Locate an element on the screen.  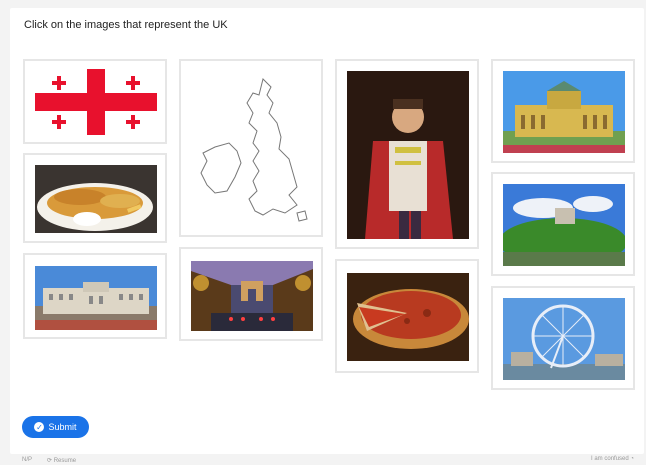
footer-bar: N/P ⟳ Resume I am confused ◔ is located at coordinates (323, 460).